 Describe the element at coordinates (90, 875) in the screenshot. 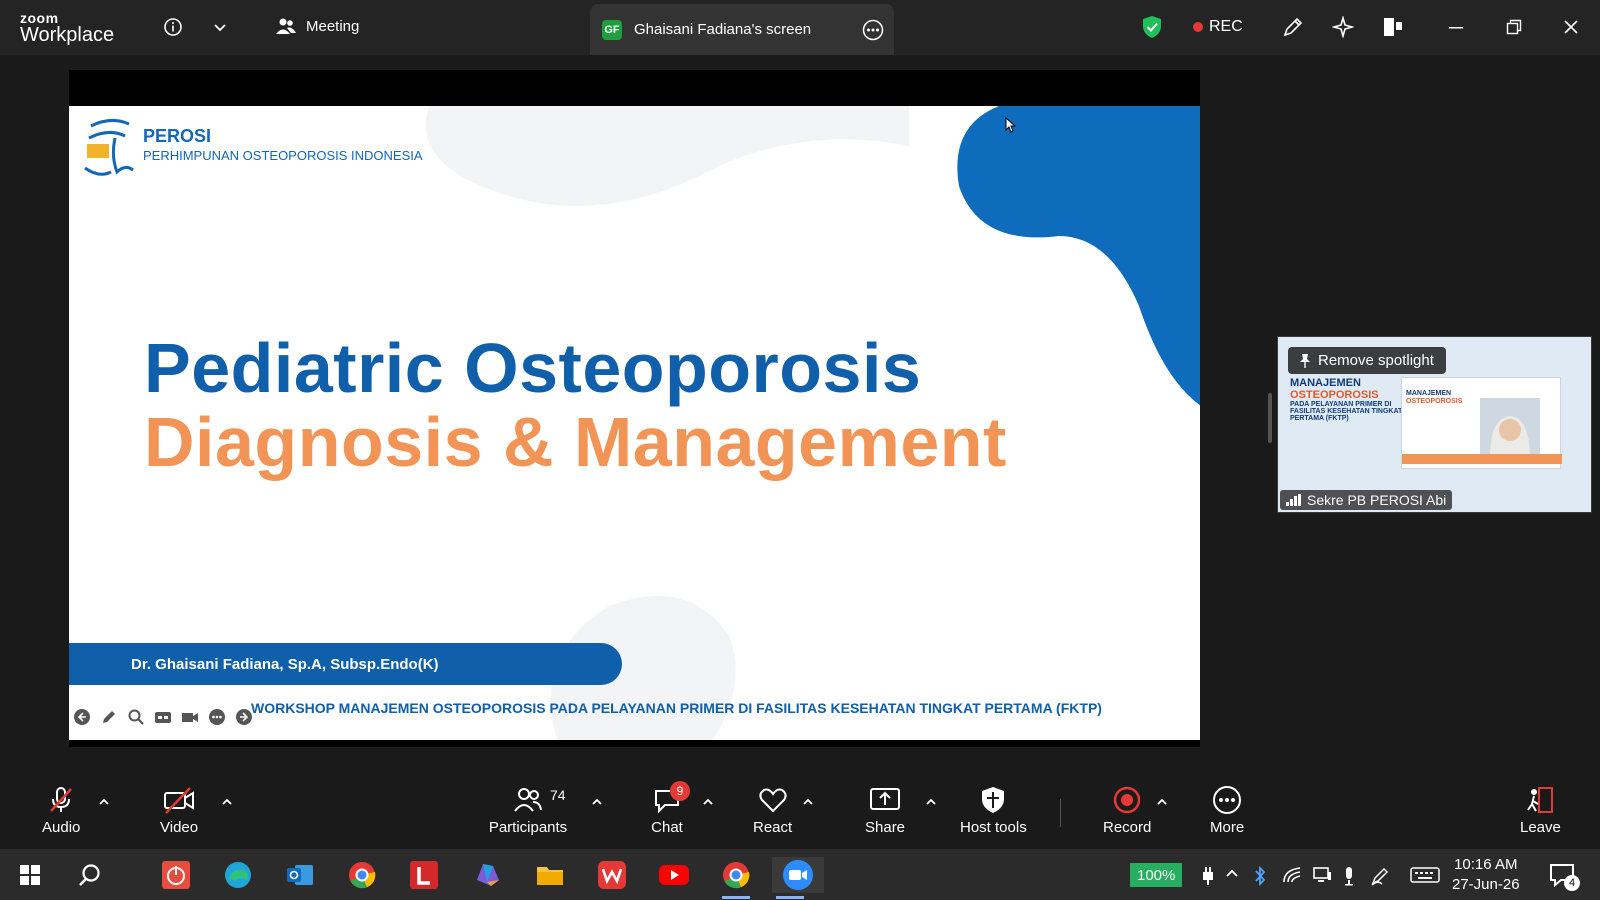

I see `search-icon` at that location.